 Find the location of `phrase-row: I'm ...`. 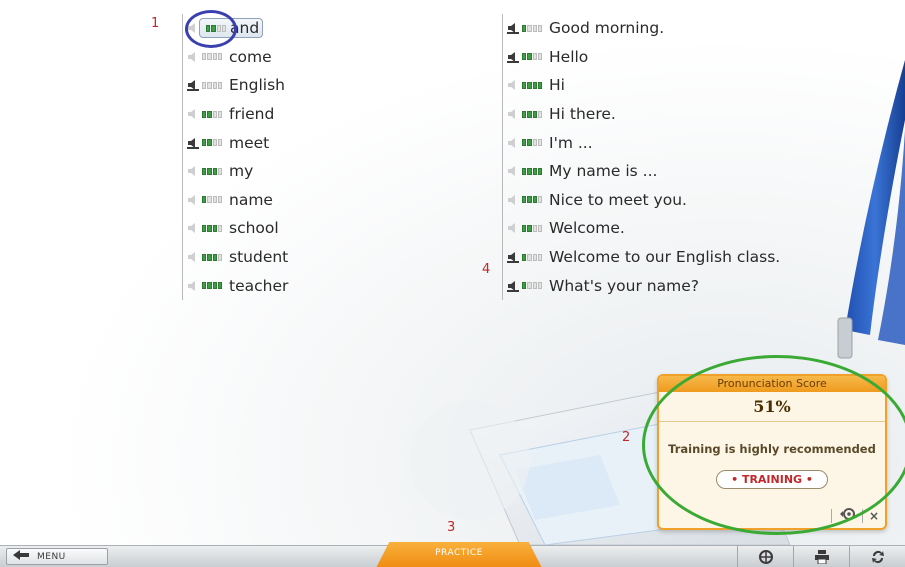

phrase-row: I'm ... is located at coordinates (643, 142).